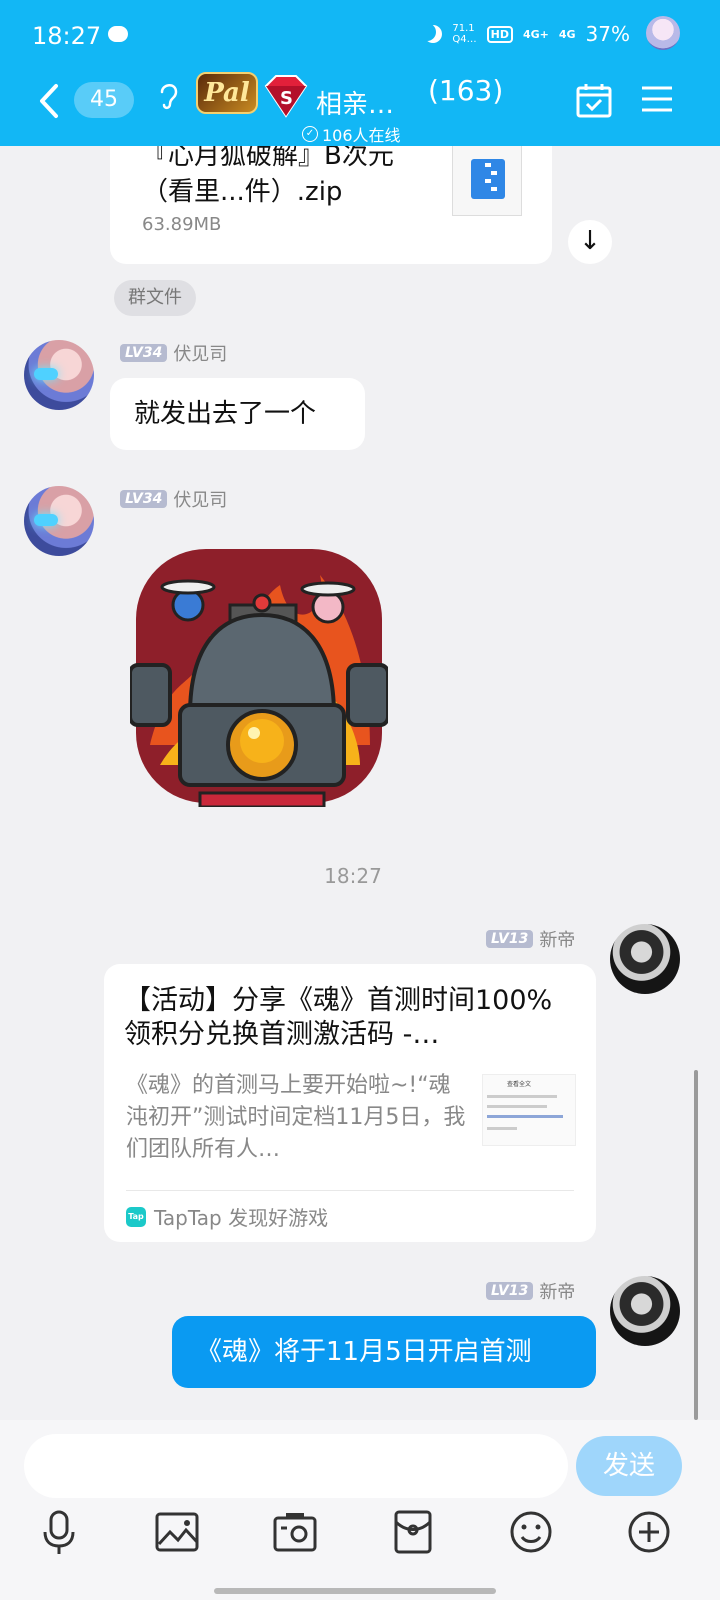 The width and height of the screenshot is (720, 1600). I want to click on home-indicator, so click(355, 1591).